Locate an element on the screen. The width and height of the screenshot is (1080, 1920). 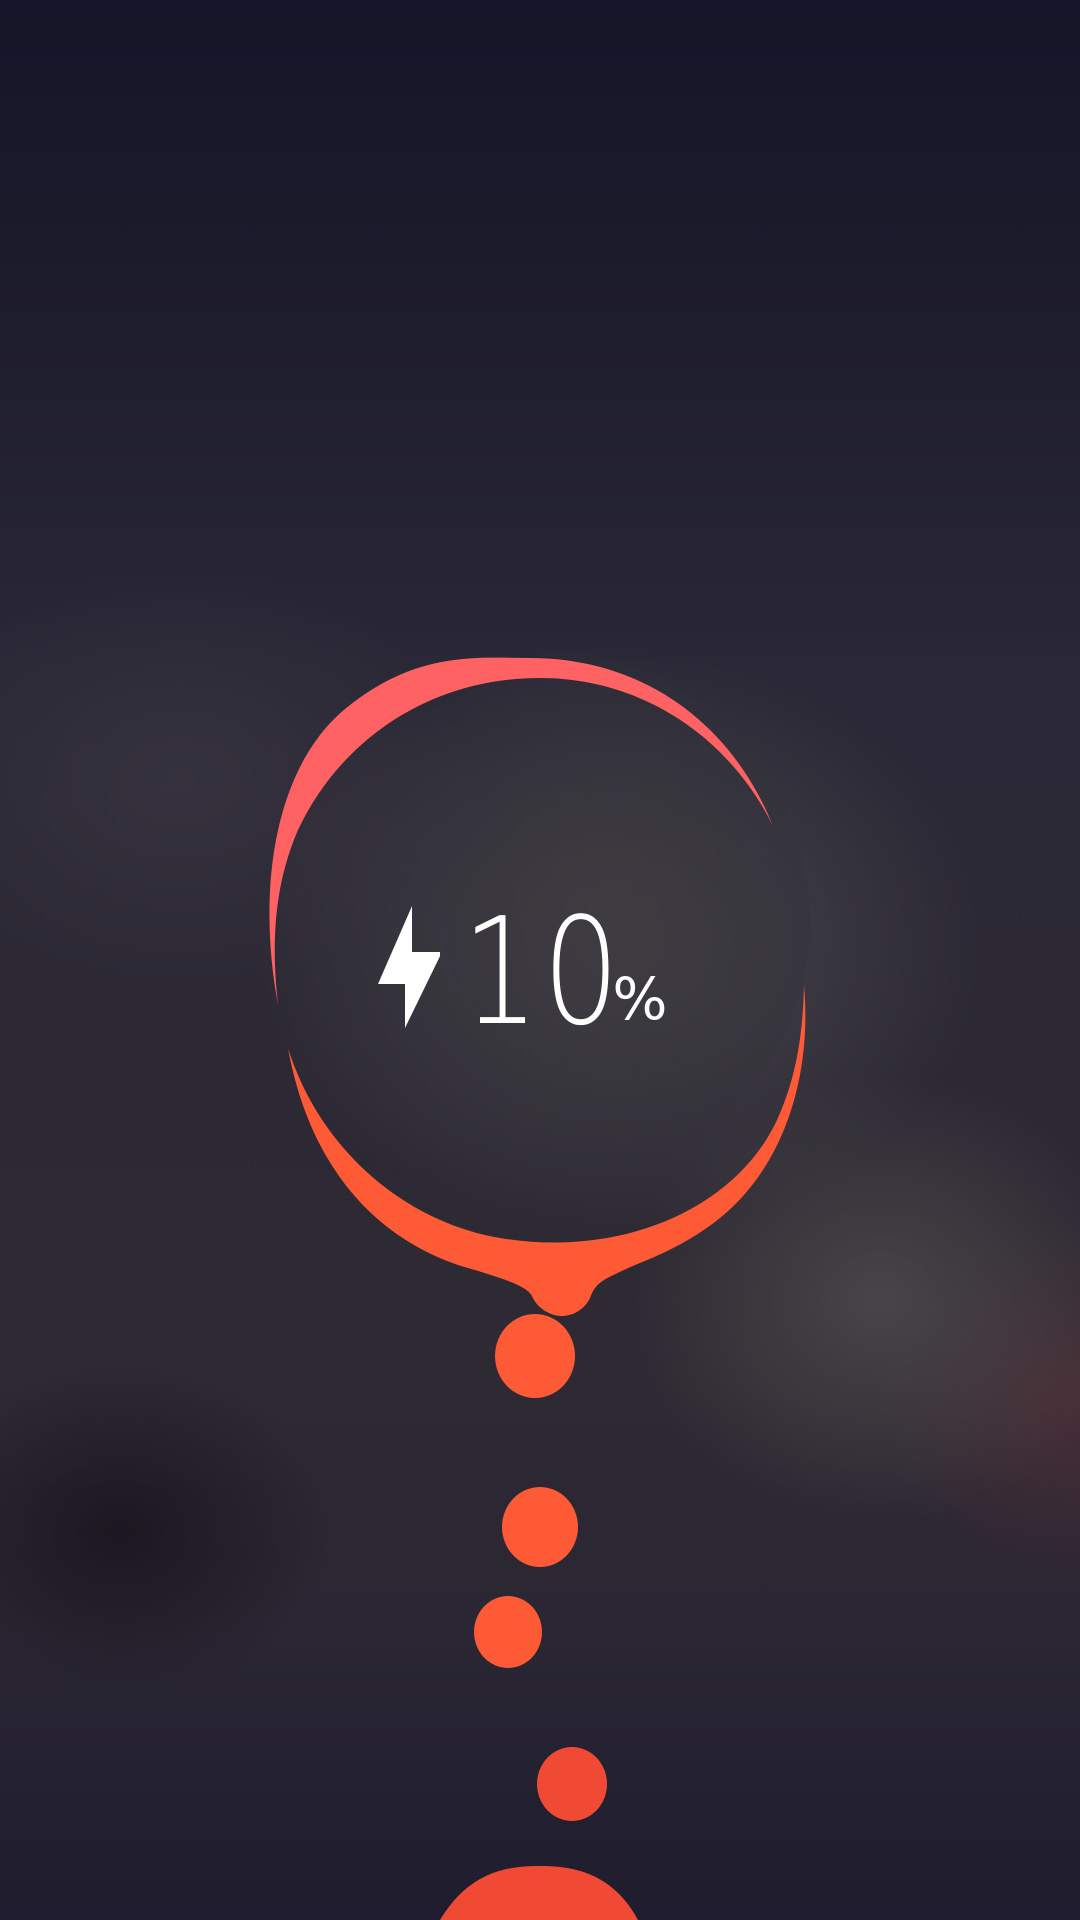
battery-readout: 10 % is located at coordinates (519, 972).